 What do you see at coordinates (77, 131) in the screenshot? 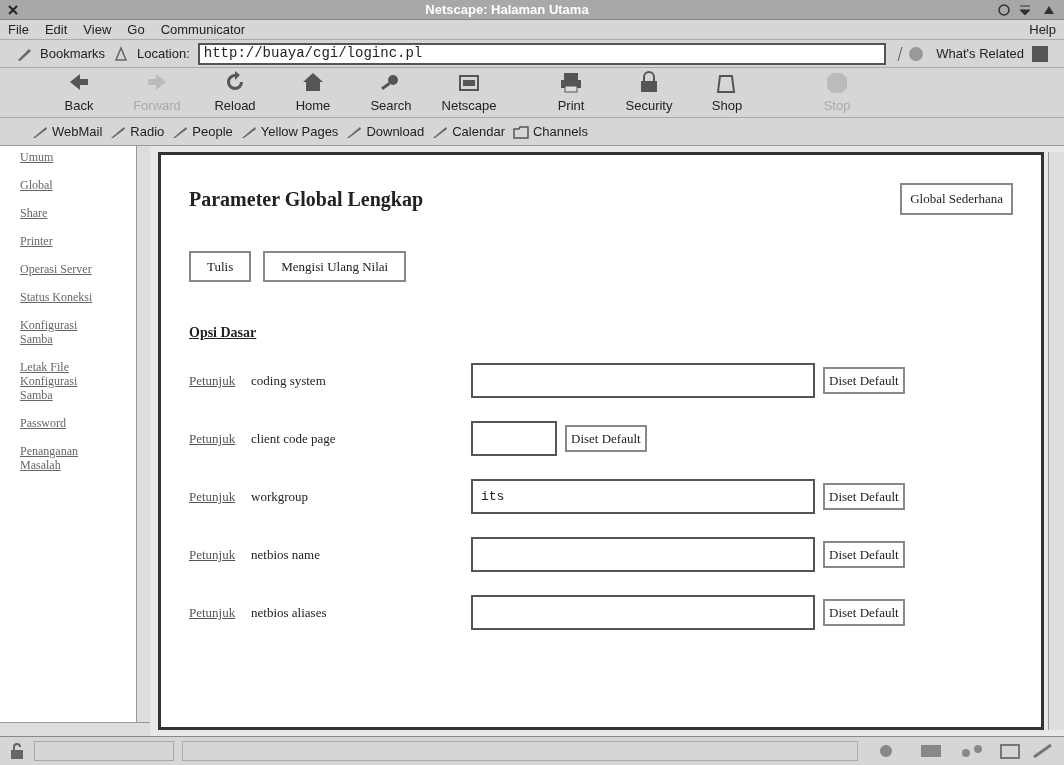
I see `personal-toolbar-link: WebMail` at bounding box center [77, 131].